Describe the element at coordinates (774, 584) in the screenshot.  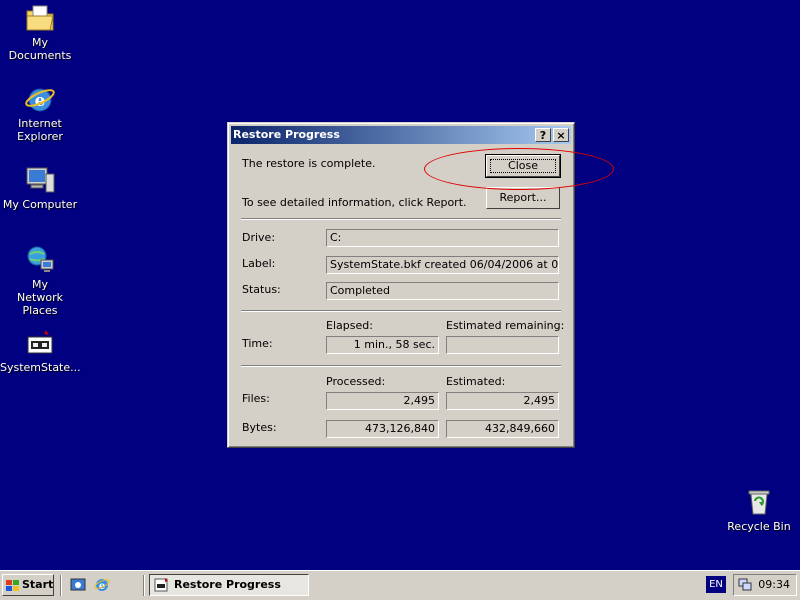
I see `clock: 09:34` at that location.